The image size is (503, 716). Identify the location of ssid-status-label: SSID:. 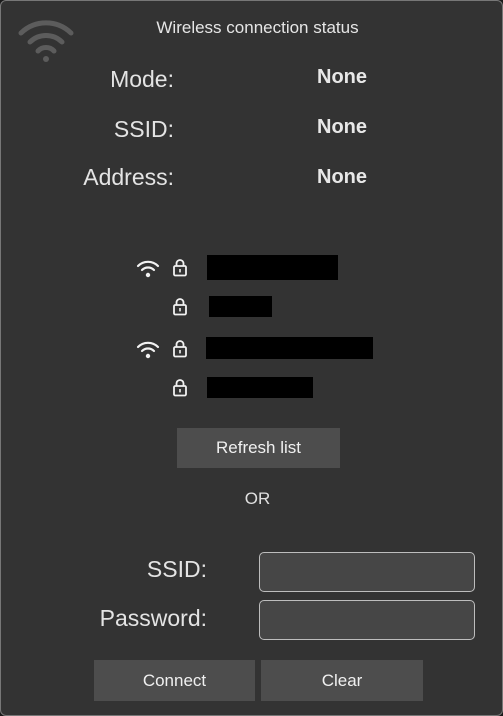
(143, 129).